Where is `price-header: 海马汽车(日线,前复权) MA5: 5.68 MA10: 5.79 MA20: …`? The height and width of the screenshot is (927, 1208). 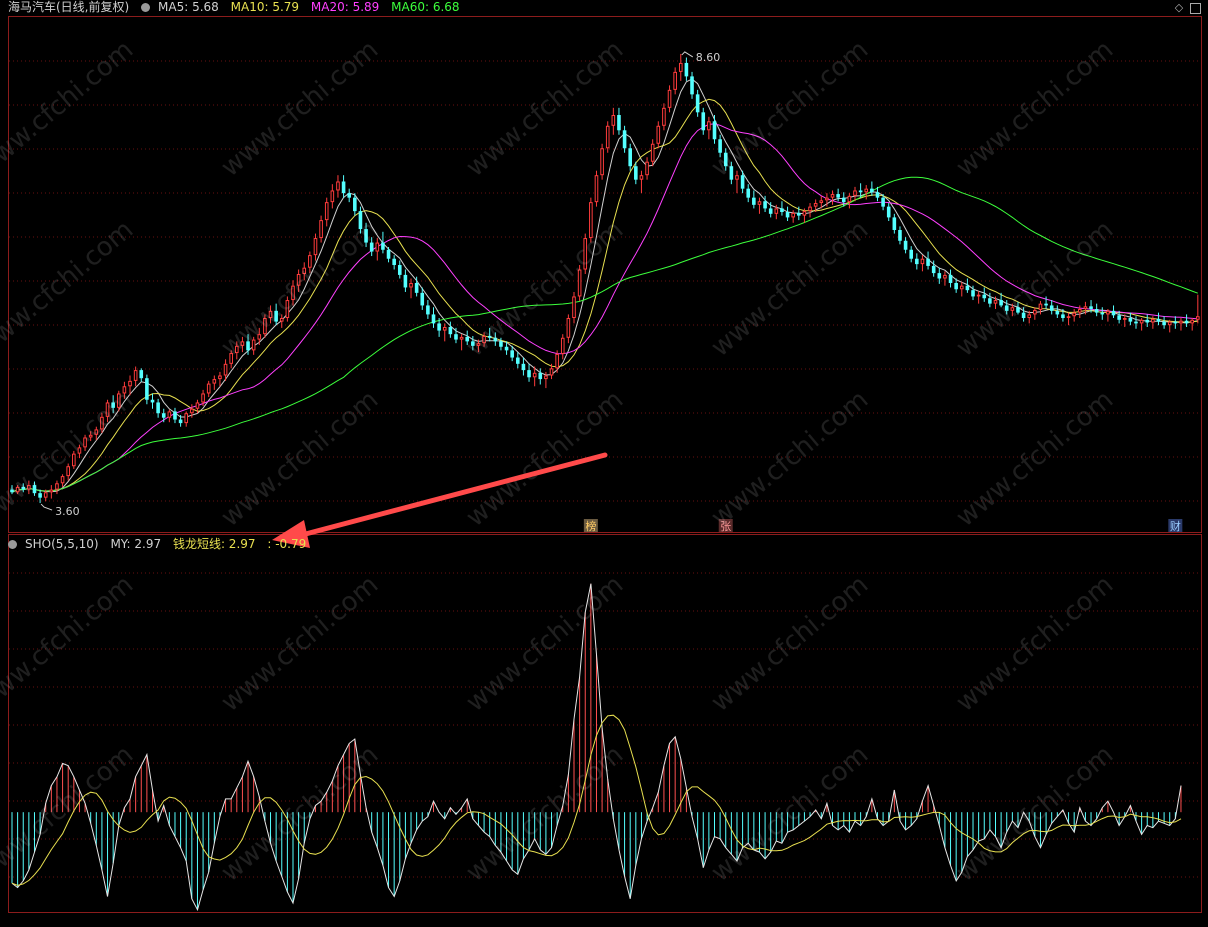 price-header: 海马汽车(日线,前复权) MA5: 5.68 MA10: 5.79 MA20: … is located at coordinates (238, 7).